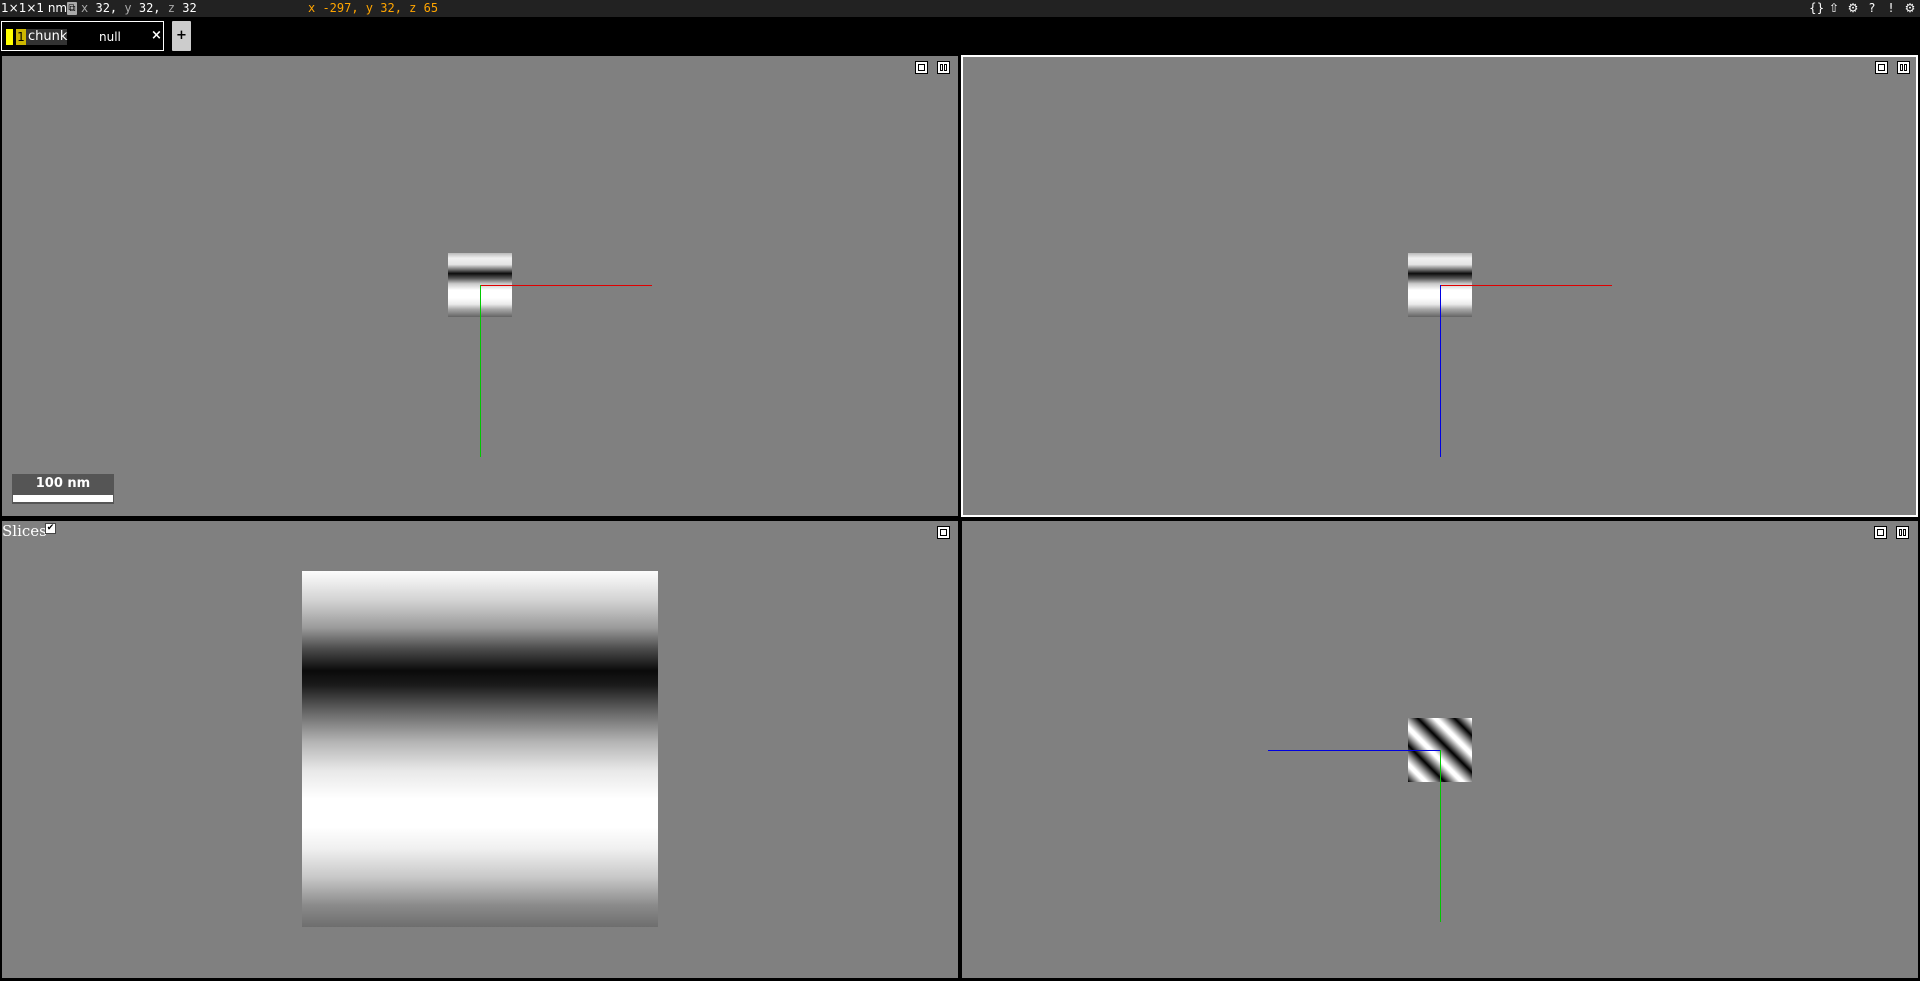  Describe the element at coordinates (960, 36) in the screenshot. I see `layer-bar: 1 chunk null × +` at that location.